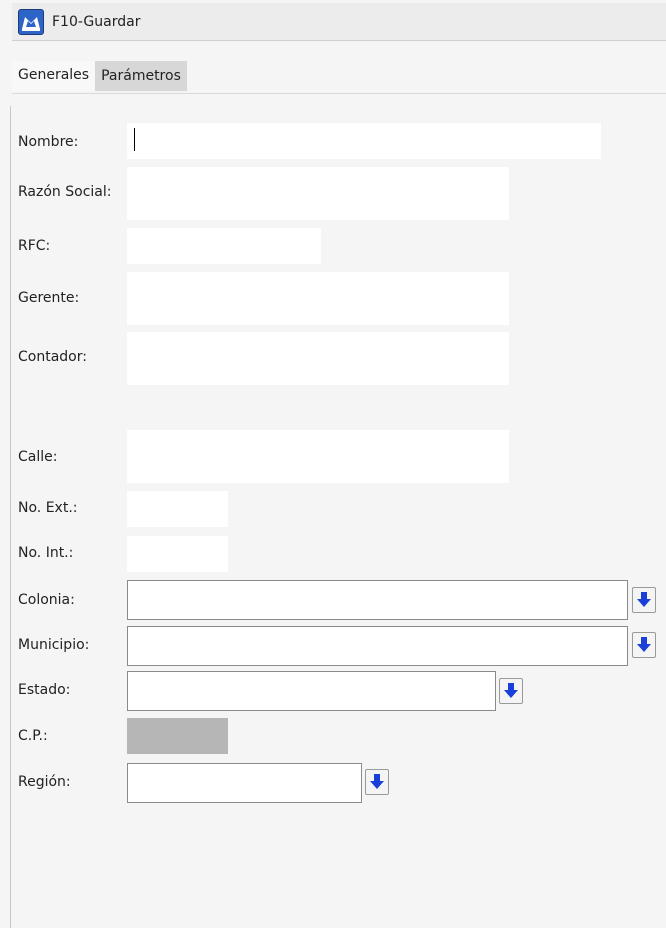  Describe the element at coordinates (364, 141) in the screenshot. I see `nombre-input` at that location.